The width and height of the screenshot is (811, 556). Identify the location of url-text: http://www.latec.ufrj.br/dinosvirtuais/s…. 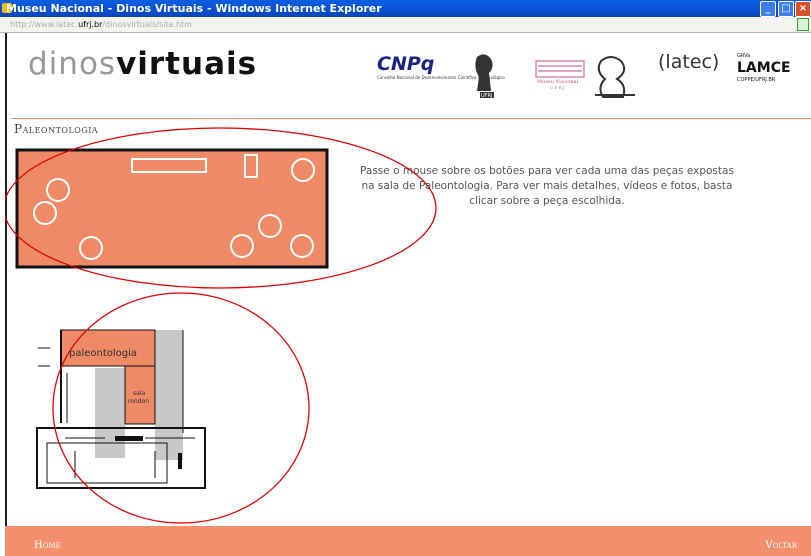
(101, 24).